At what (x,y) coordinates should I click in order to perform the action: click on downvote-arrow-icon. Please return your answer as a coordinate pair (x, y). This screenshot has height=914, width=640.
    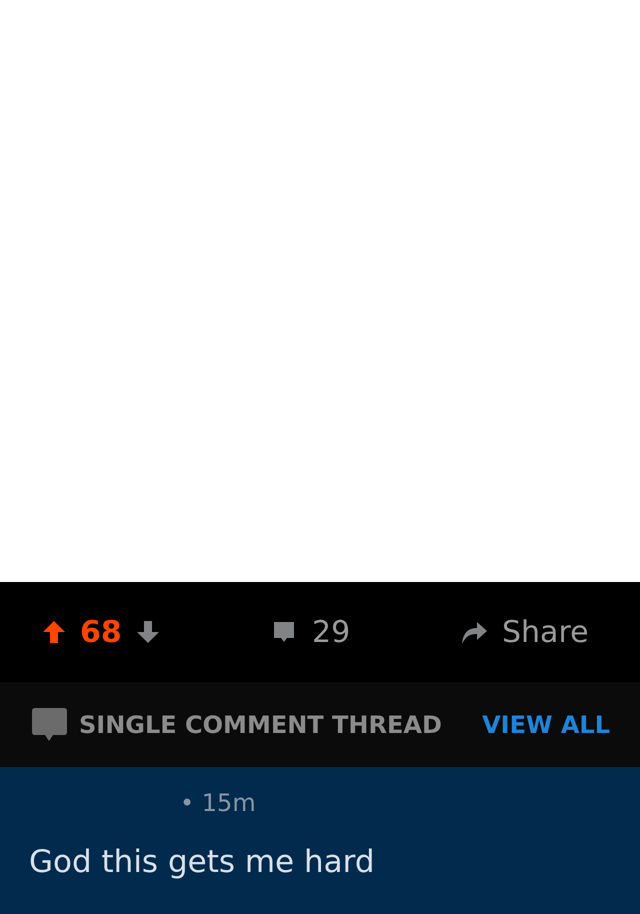
    Looking at the image, I should click on (148, 632).